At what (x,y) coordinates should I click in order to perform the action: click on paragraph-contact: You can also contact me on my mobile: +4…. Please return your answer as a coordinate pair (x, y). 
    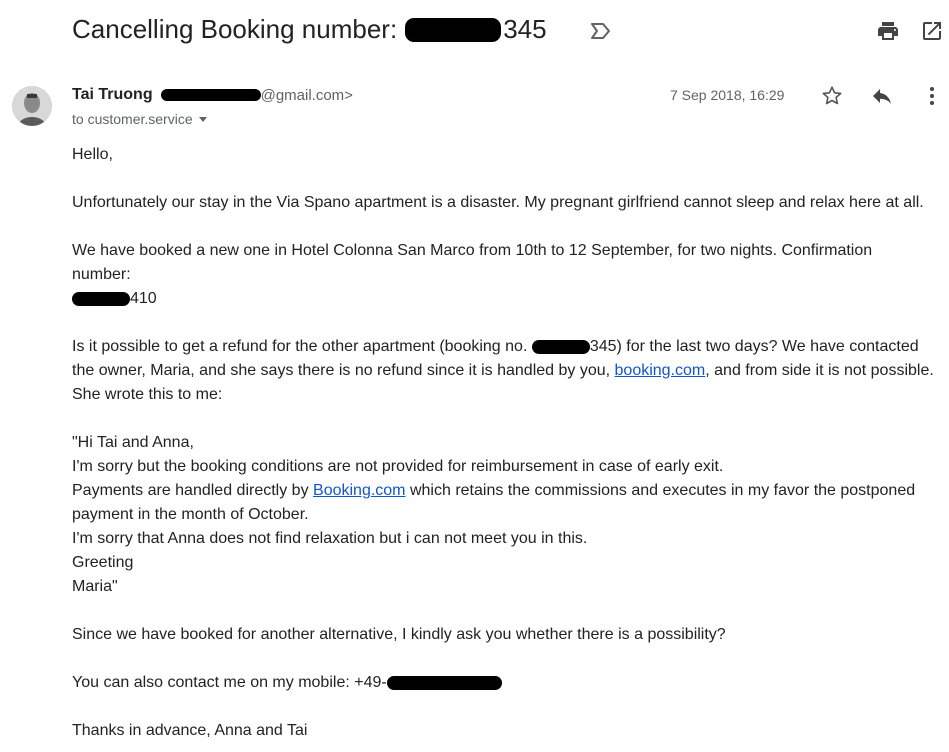
    Looking at the image, I should click on (507, 683).